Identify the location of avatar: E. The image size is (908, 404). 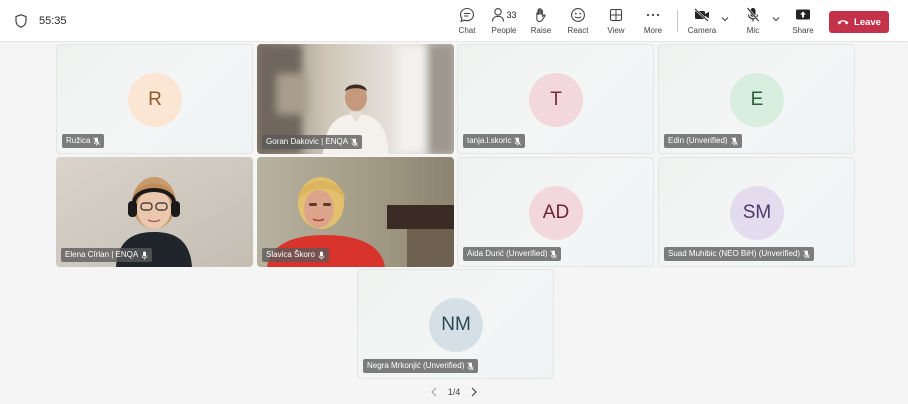
(757, 100).